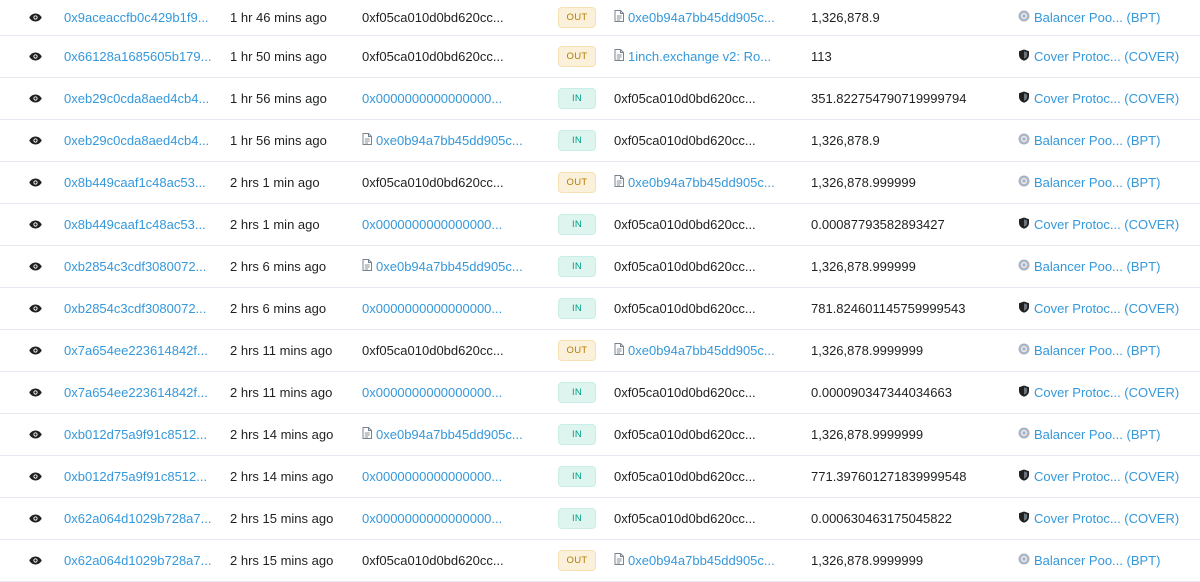 This screenshot has width=1200, height=582. What do you see at coordinates (911, 308) in the screenshot?
I see `value-cell: 781.824601145759999543` at bounding box center [911, 308].